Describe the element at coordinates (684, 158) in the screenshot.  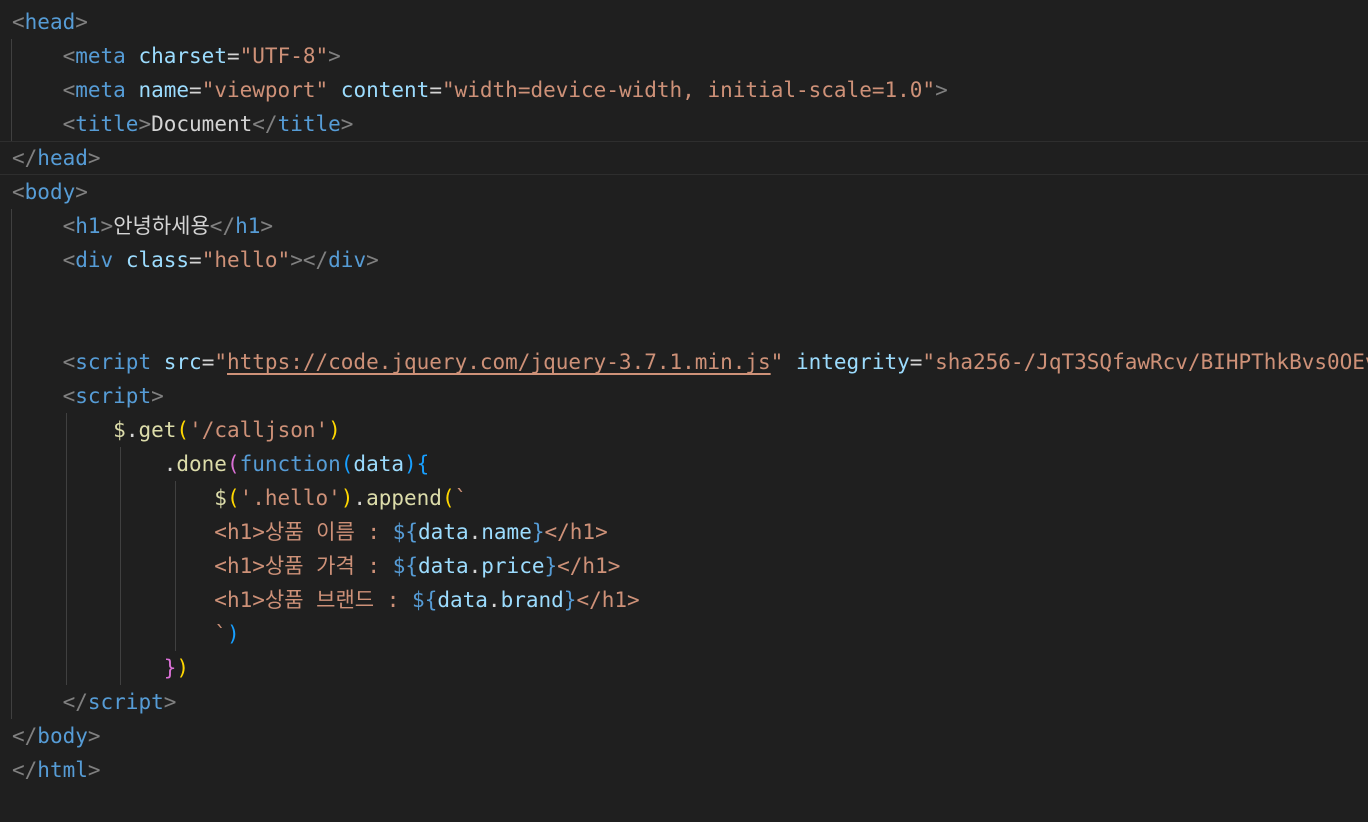
I see `code-line: </head>` at that location.